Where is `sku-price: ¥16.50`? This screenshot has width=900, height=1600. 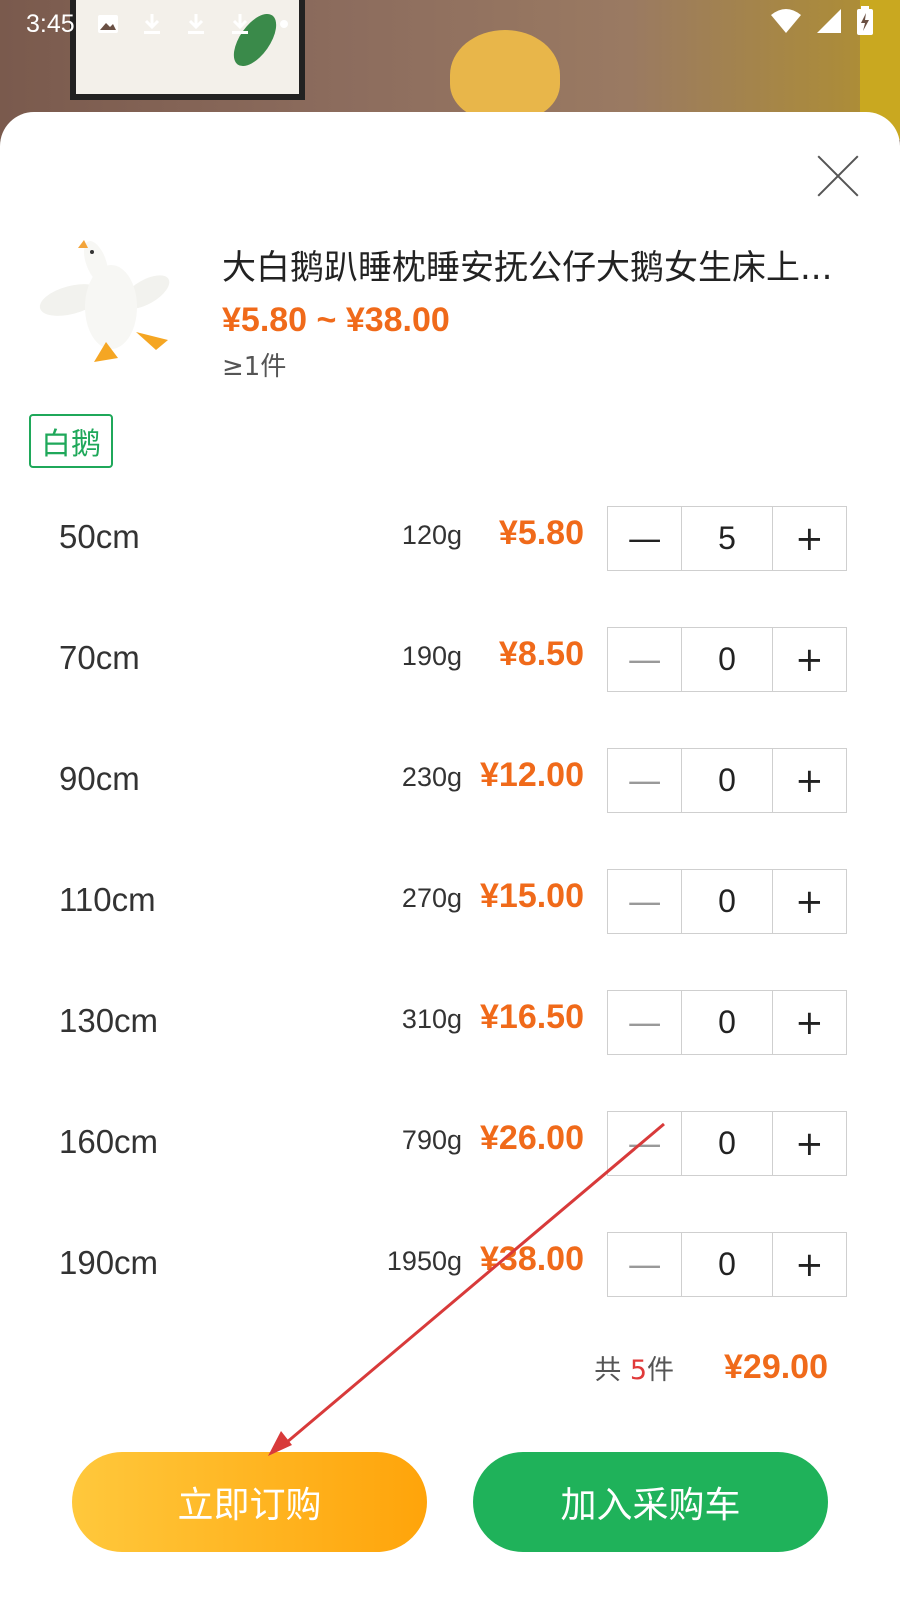 sku-price: ¥16.50 is located at coordinates (532, 1017).